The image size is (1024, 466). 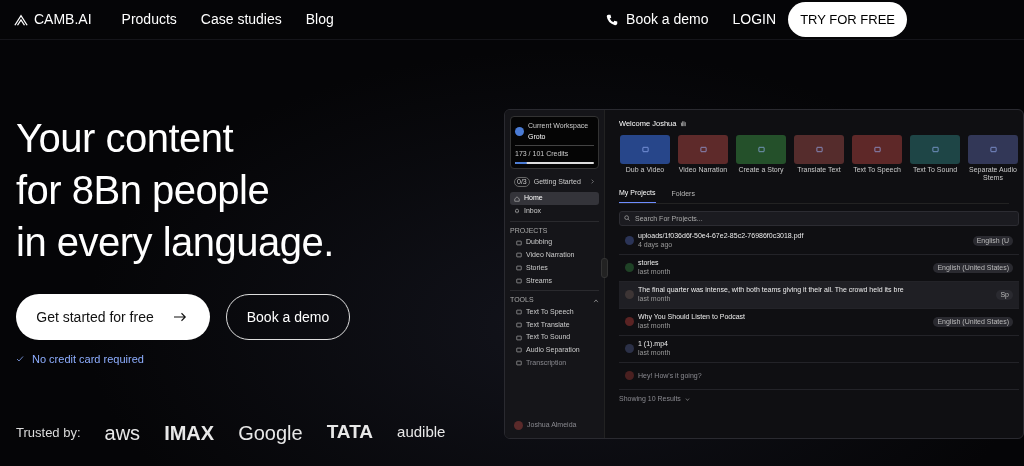 I want to click on logo-text: CAMB.AI, so click(x=63, y=19).